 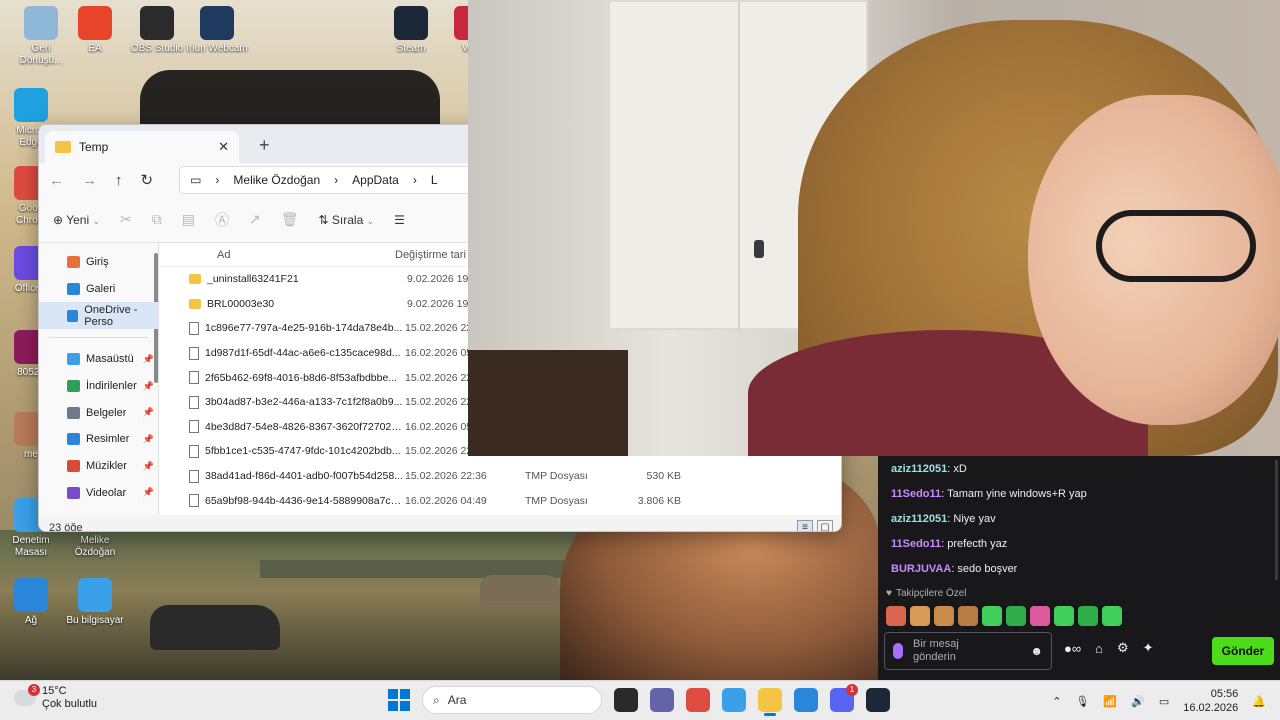 What do you see at coordinates (434, 180) in the screenshot?
I see `breadcrumb-item: L` at bounding box center [434, 180].